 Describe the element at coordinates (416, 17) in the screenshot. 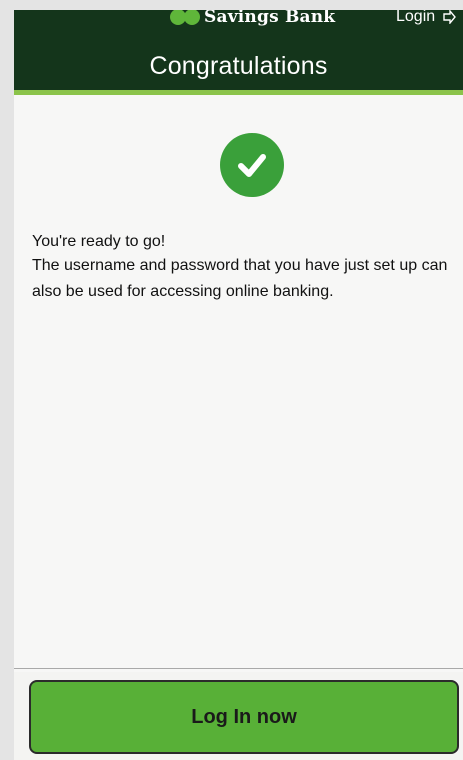

I see `login-label: Login` at that location.